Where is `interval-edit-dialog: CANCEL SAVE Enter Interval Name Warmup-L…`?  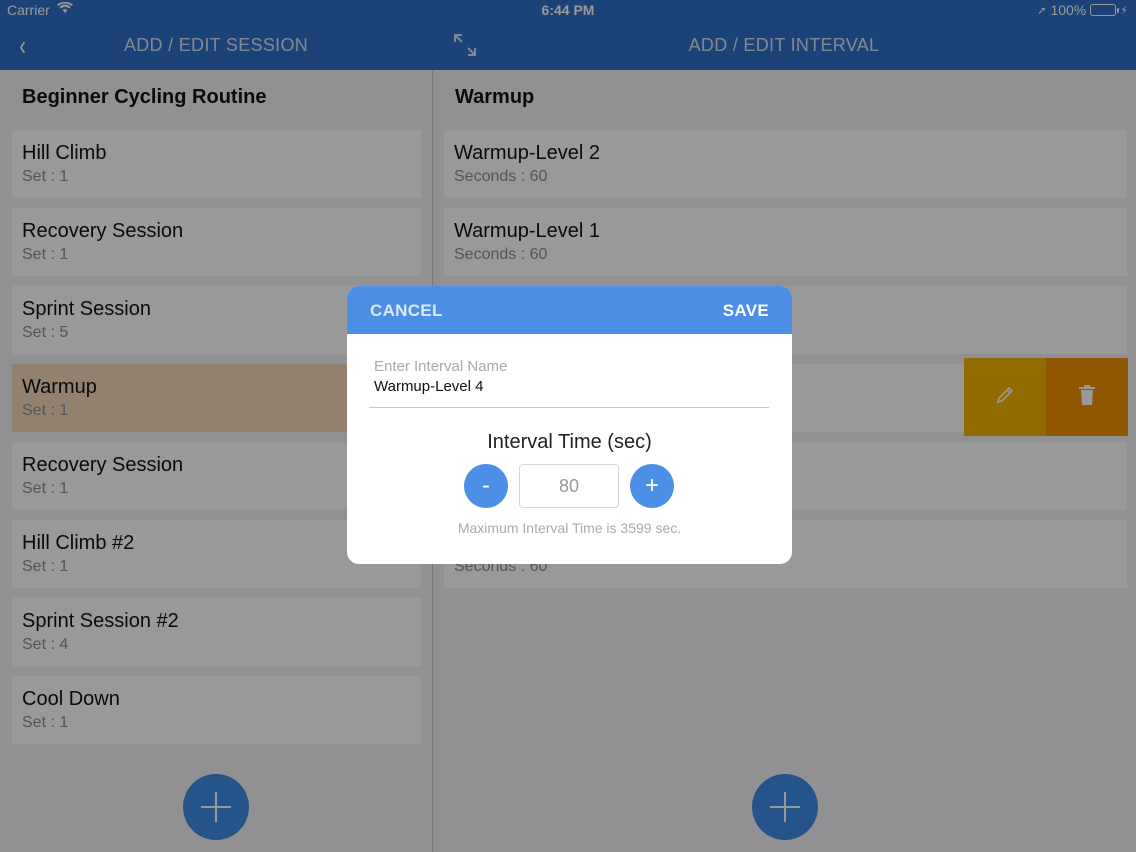
interval-edit-dialog: CANCEL SAVE Enter Interval Name Warmup-L… is located at coordinates (569, 425).